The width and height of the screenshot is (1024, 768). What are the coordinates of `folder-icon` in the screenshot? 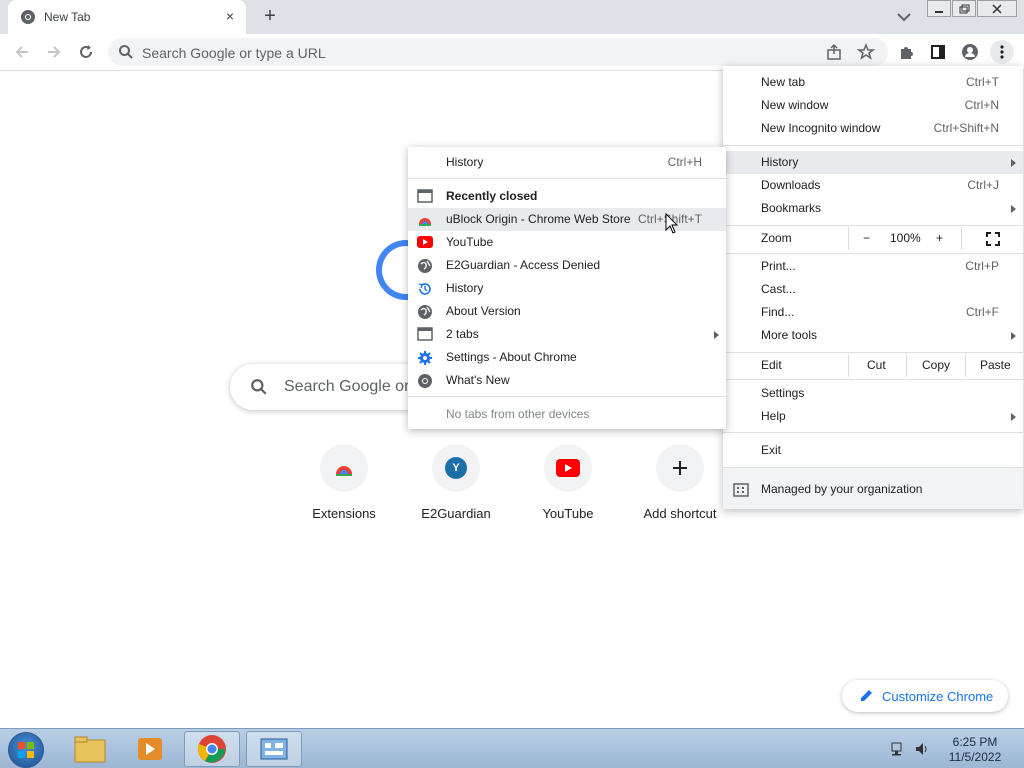 It's located at (90, 749).